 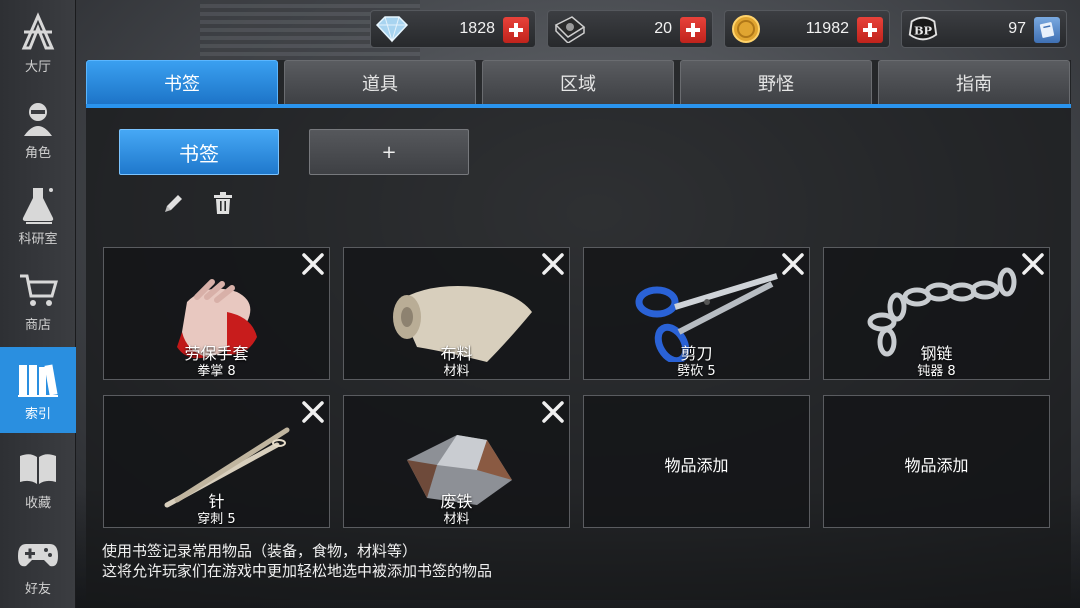 I want to click on bookmark-item-card: 钢链 钝器 8, so click(x=936, y=313).